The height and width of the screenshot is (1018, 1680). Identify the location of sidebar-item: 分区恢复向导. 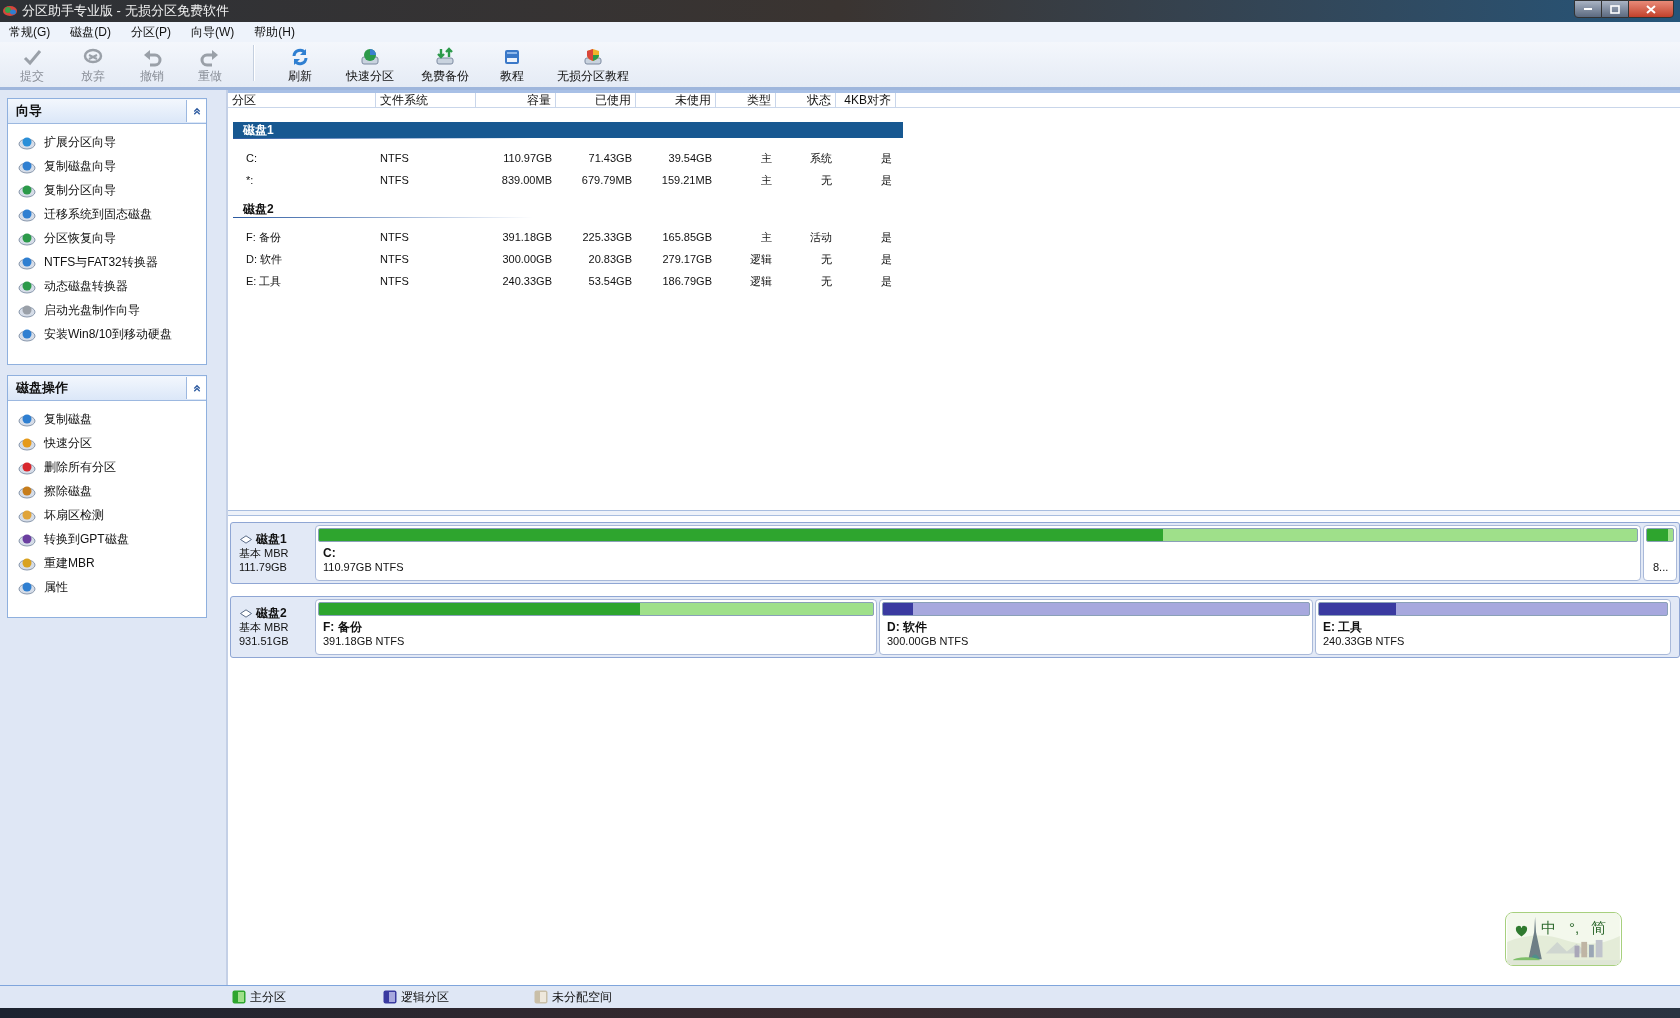
(107, 238).